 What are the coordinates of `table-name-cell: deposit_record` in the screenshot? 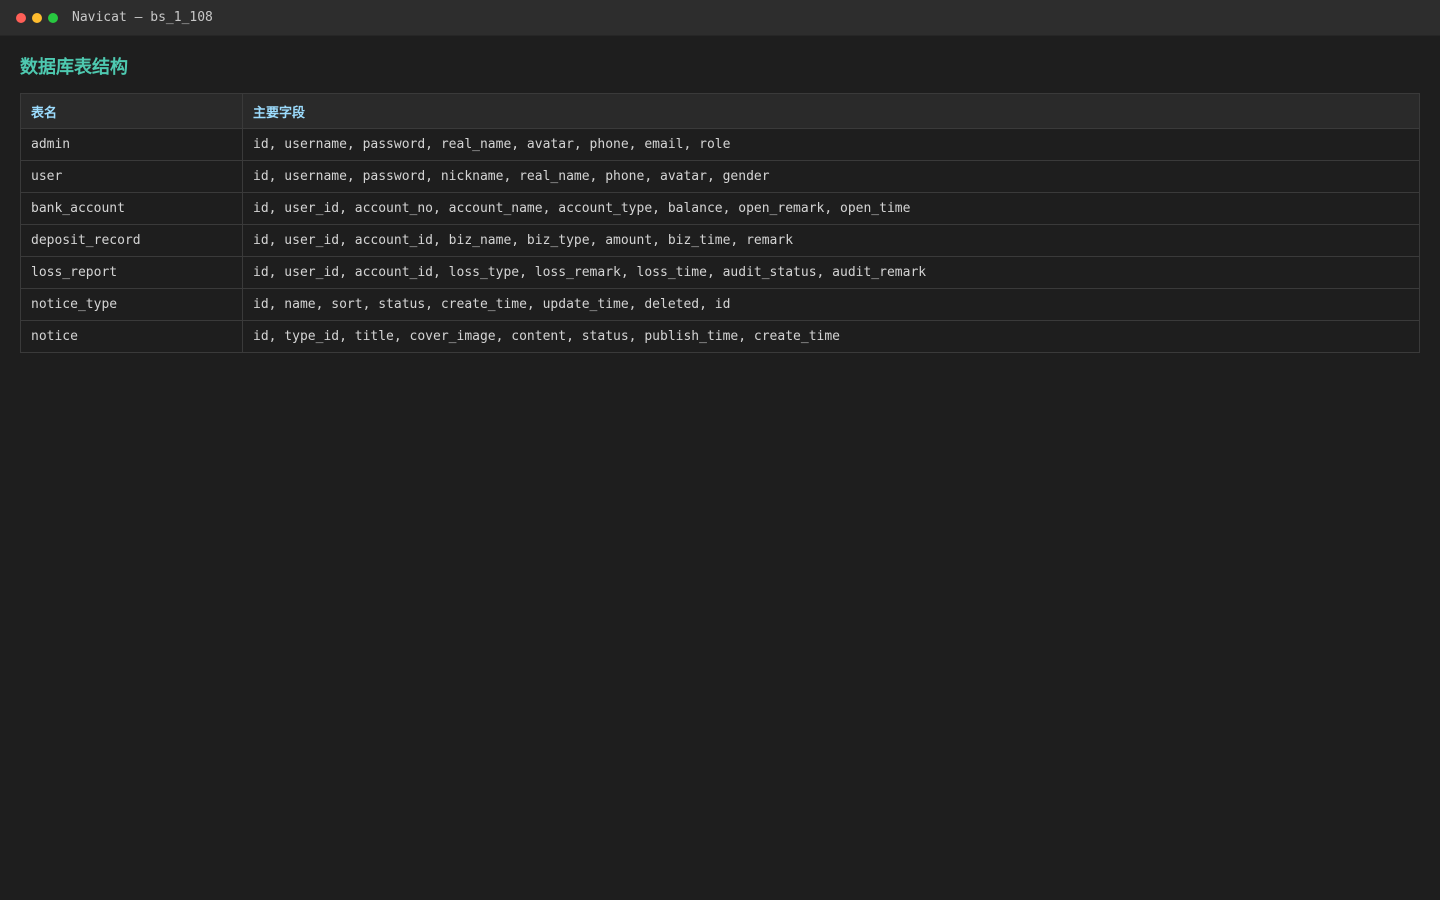 It's located at (131, 240).